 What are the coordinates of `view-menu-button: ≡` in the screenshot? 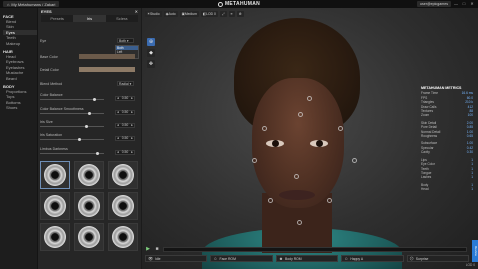 It's located at (231, 14).